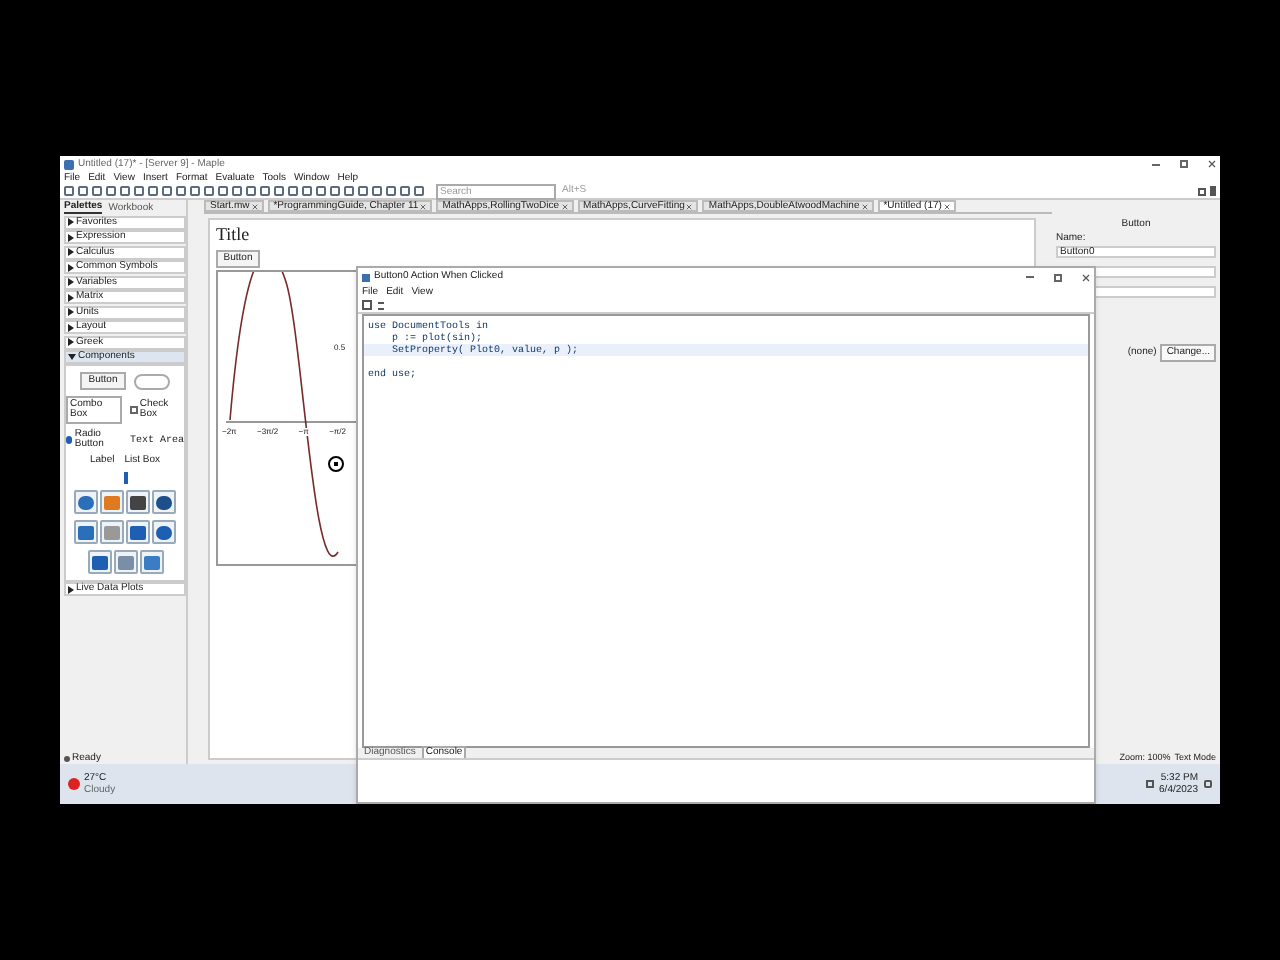  I want to click on status-icon, so click(67, 758).